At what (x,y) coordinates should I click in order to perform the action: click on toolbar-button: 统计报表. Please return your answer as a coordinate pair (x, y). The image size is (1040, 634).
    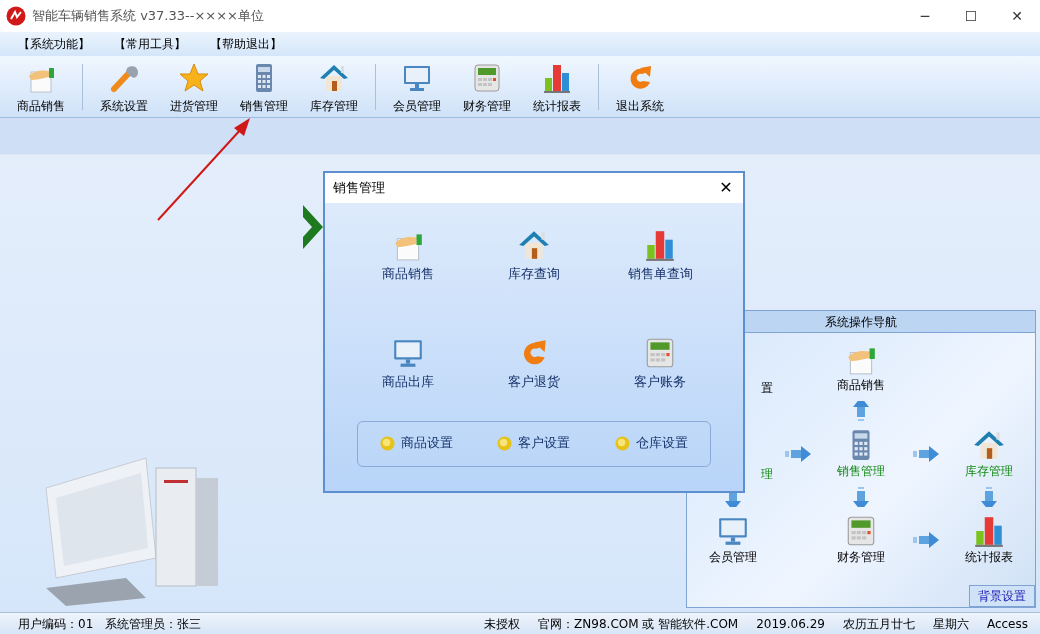
    Looking at the image, I should click on (557, 86).